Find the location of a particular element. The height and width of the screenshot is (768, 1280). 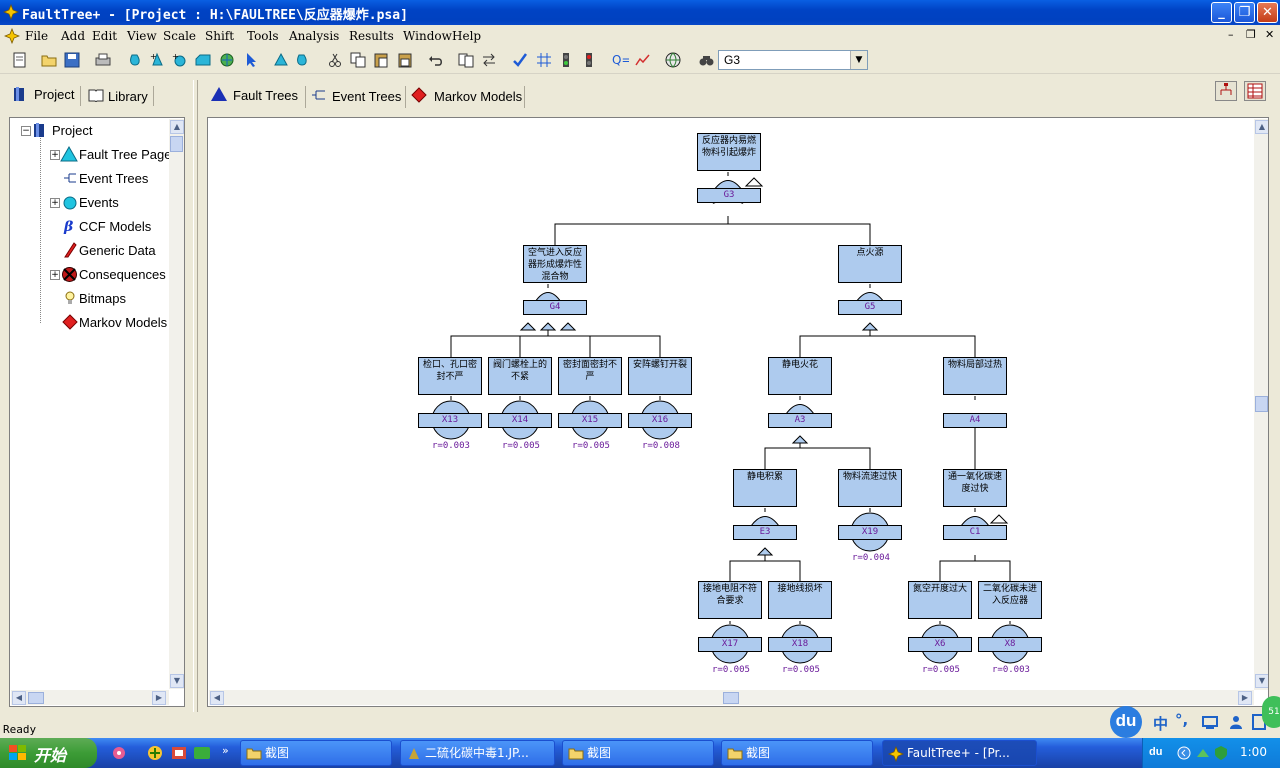

event-box-x8: 二氧化碳未进 入反应器 is located at coordinates (1010, 600).